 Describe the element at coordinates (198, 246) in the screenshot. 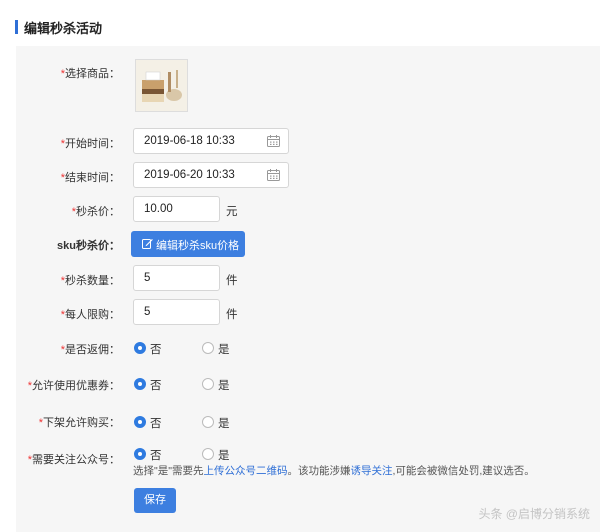

I see `edit-sku-price-label: 编辑秒杀sku价格` at that location.